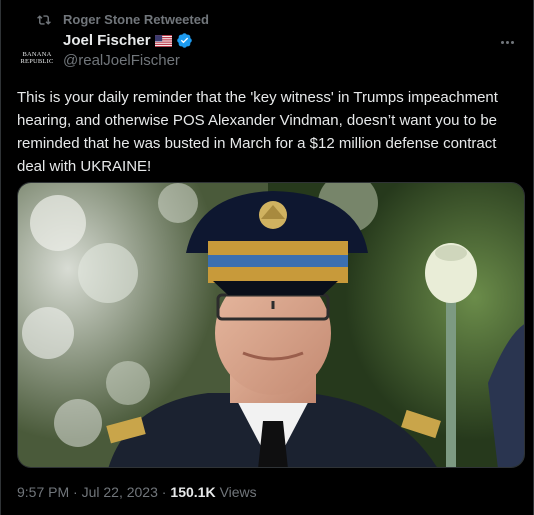 Image resolution: width=534 pixels, height=515 pixels. What do you see at coordinates (37, 54) in the screenshot?
I see `avatar-text-1: BANANA` at bounding box center [37, 54].